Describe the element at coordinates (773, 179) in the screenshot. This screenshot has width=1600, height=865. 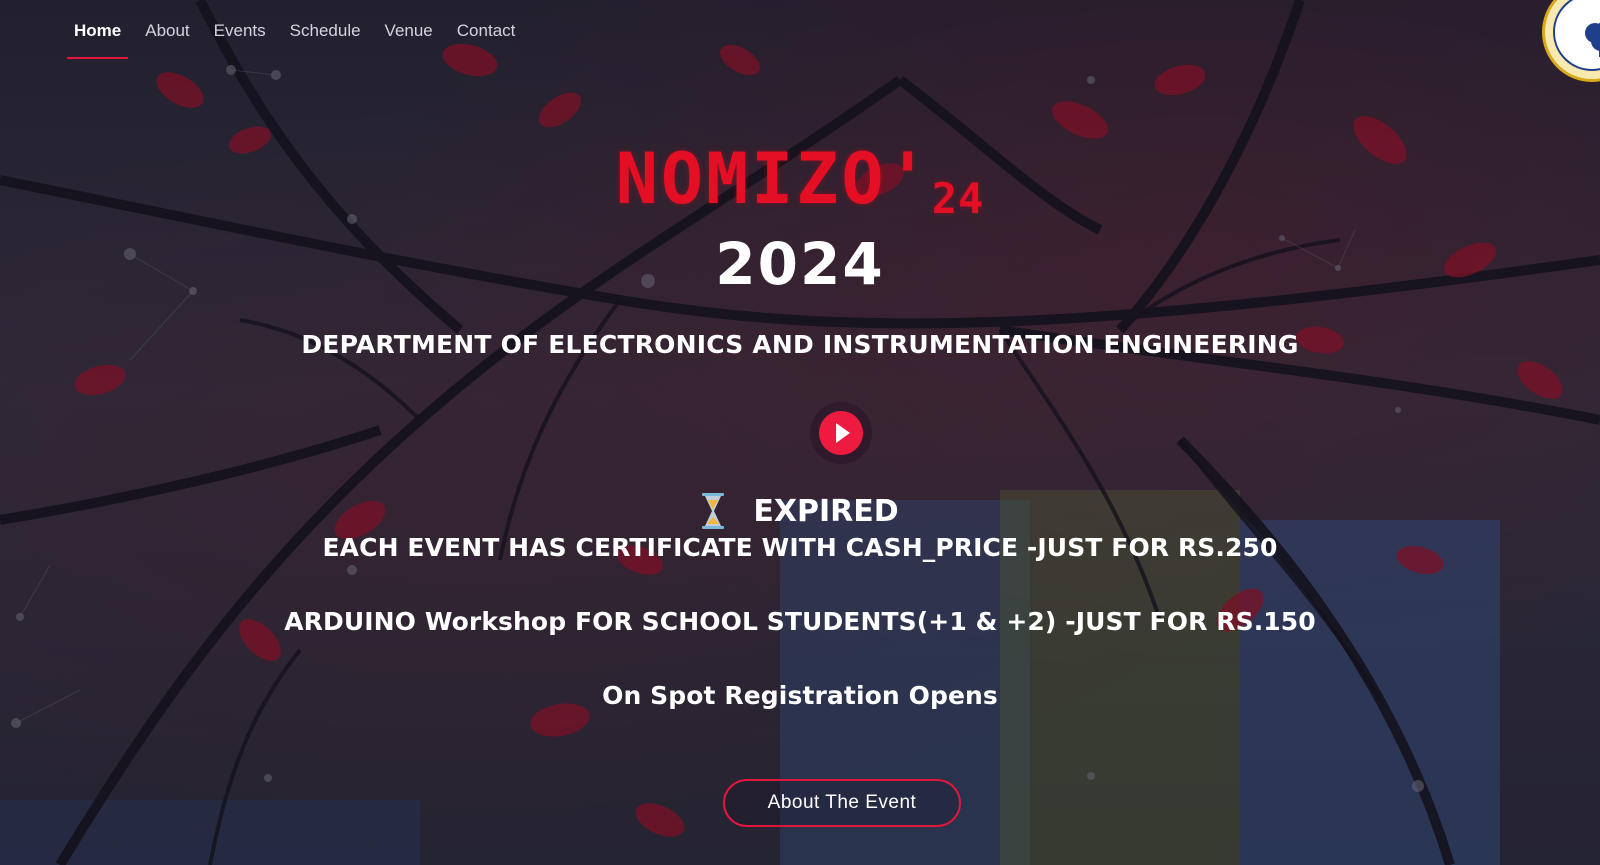
I see `brand-name: NOMIZO'` at that location.